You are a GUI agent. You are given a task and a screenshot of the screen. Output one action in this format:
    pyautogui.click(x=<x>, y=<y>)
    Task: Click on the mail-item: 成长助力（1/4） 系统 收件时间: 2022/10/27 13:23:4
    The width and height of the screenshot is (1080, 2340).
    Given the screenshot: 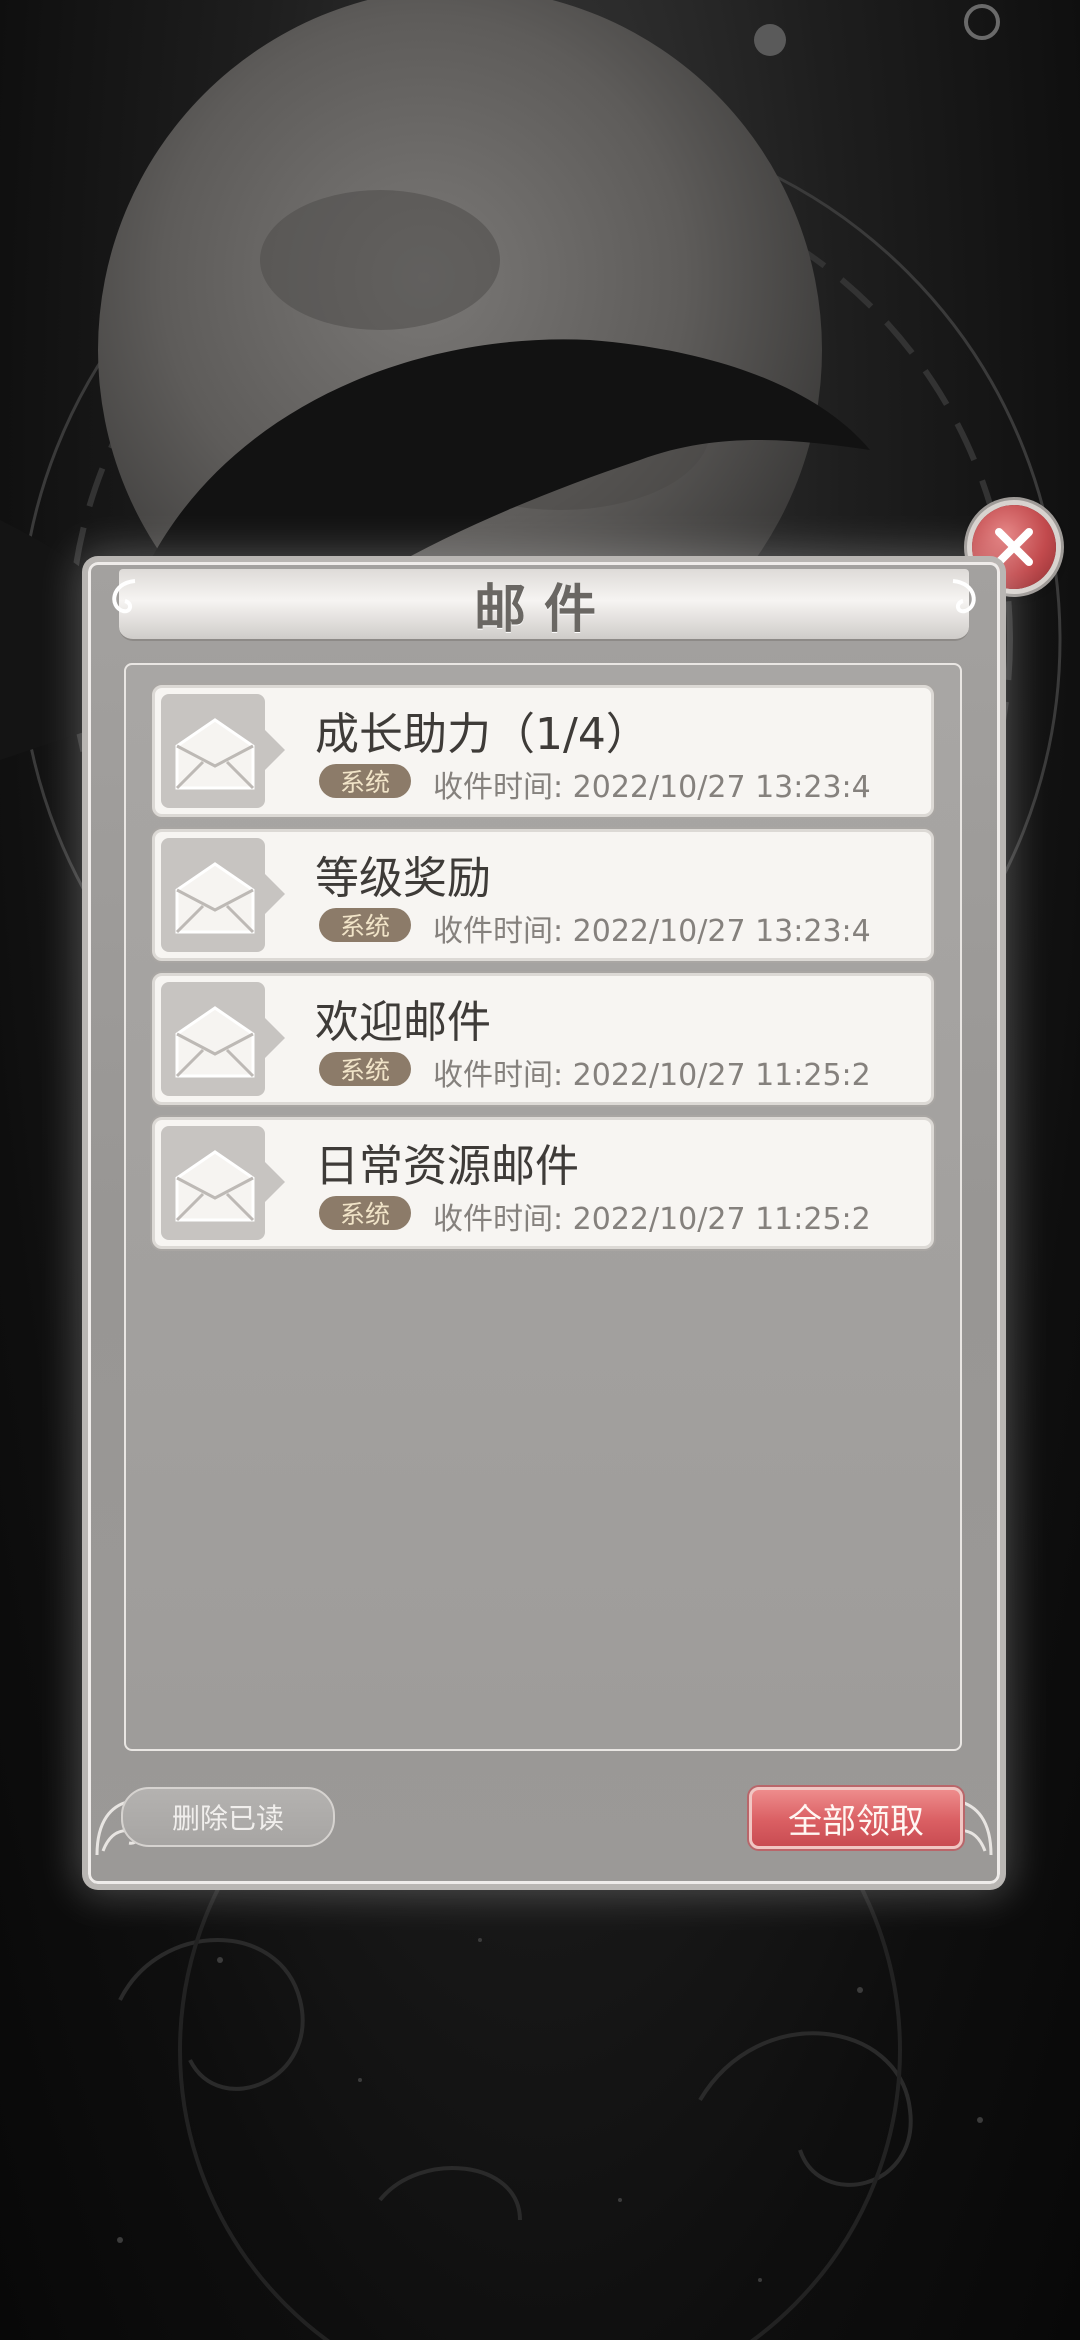 What is the action you would take?
    pyautogui.click(x=543, y=751)
    